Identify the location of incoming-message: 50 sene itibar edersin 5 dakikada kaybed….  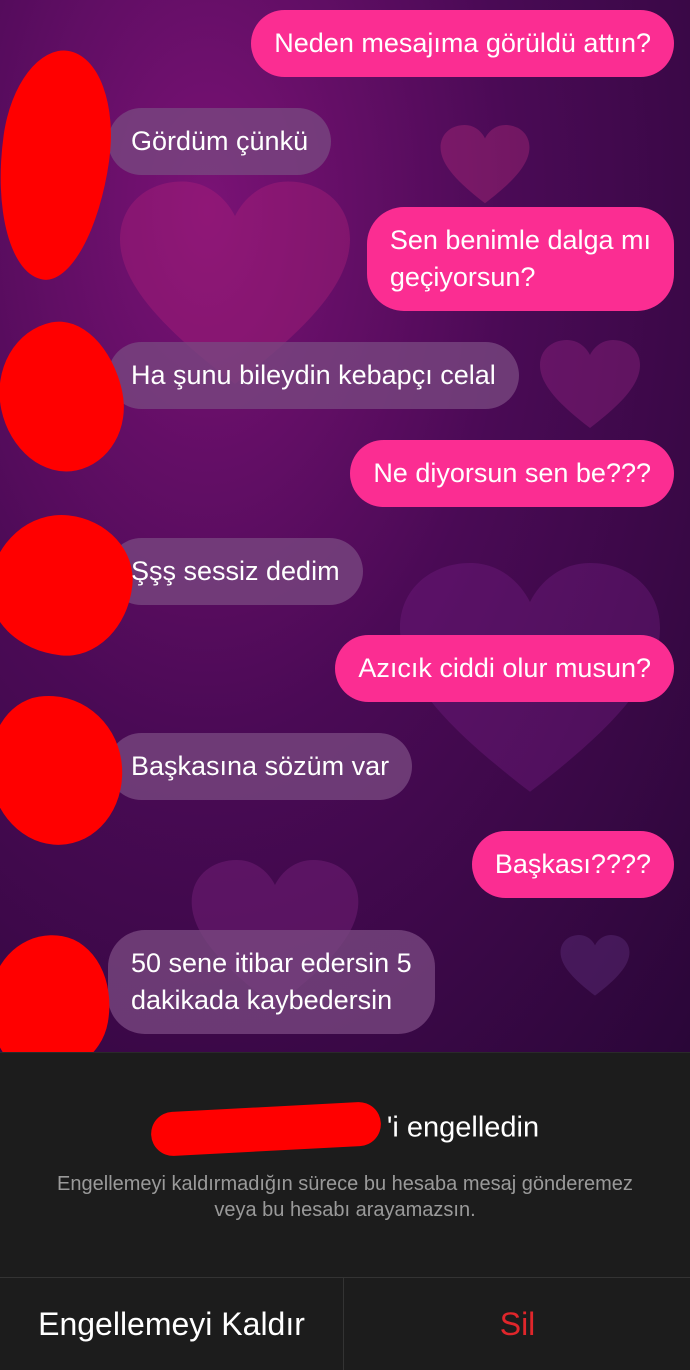
(271, 982).